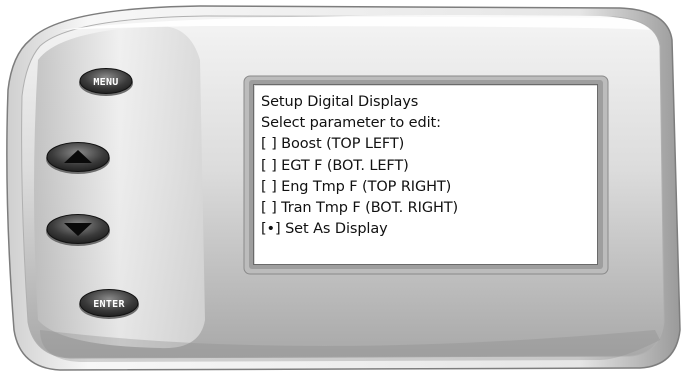  What do you see at coordinates (106, 82) in the screenshot?
I see `menu-button: MENU` at bounding box center [106, 82].